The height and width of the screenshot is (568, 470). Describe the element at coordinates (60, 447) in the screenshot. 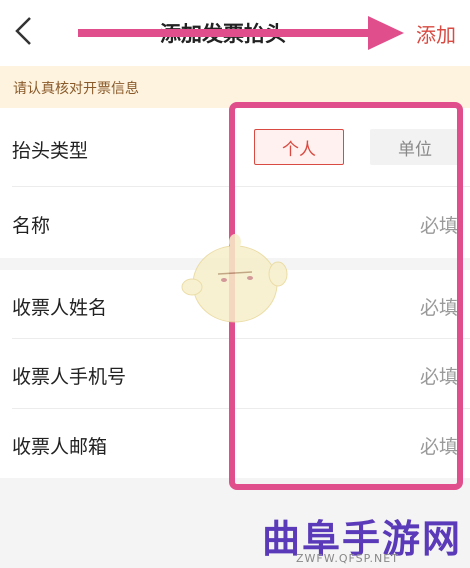

I see `recipient-email-label: 收票人邮箱` at that location.